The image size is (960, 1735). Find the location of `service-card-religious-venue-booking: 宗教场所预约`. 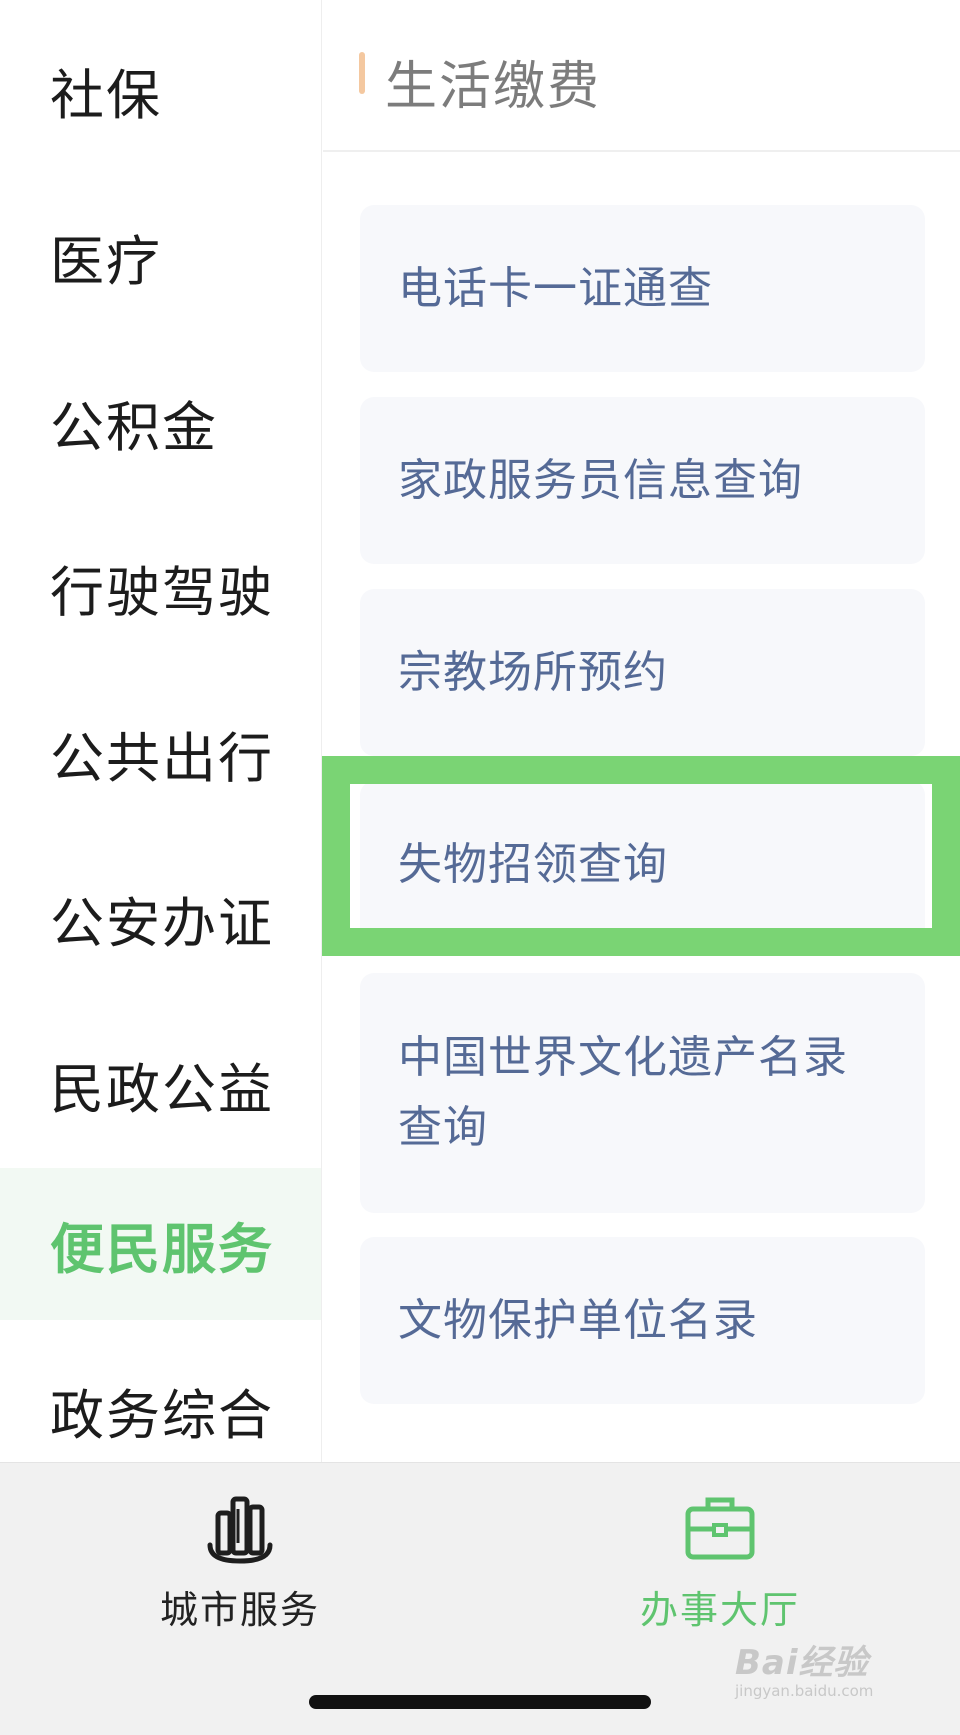

service-card-religious-venue-booking: 宗教场所预约 is located at coordinates (642, 672).